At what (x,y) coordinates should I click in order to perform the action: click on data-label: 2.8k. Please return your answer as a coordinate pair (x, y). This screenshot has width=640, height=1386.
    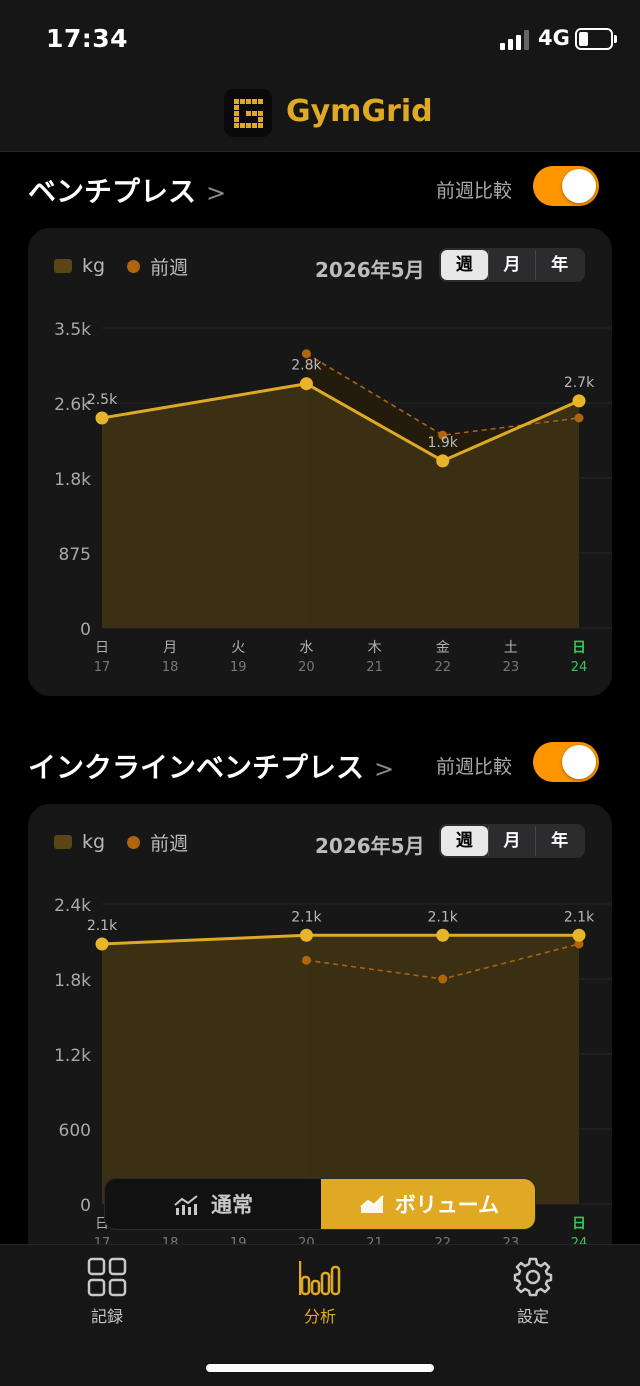
    Looking at the image, I should click on (306, 366).